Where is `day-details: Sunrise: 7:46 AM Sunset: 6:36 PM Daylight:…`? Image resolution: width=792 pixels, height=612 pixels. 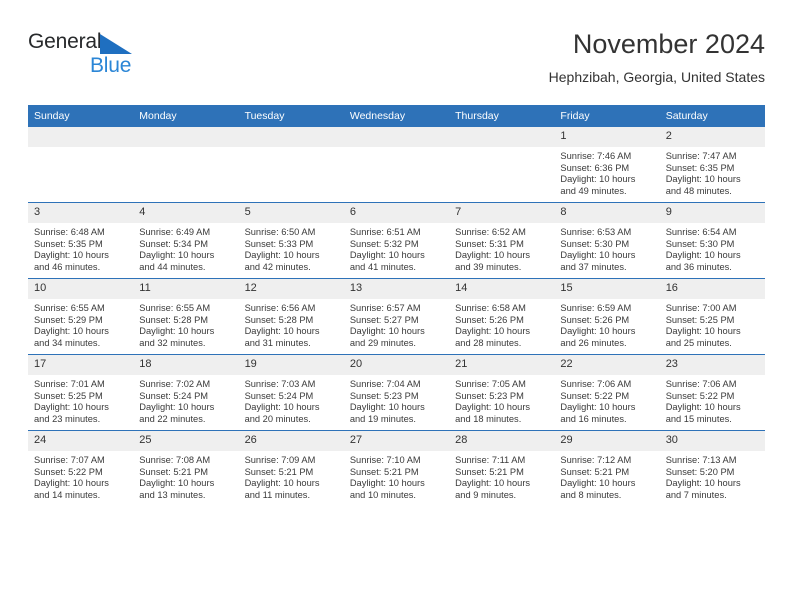
day-details: Sunrise: 7:46 AM Sunset: 6:36 PM Daylight:… is located at coordinates (606, 172).